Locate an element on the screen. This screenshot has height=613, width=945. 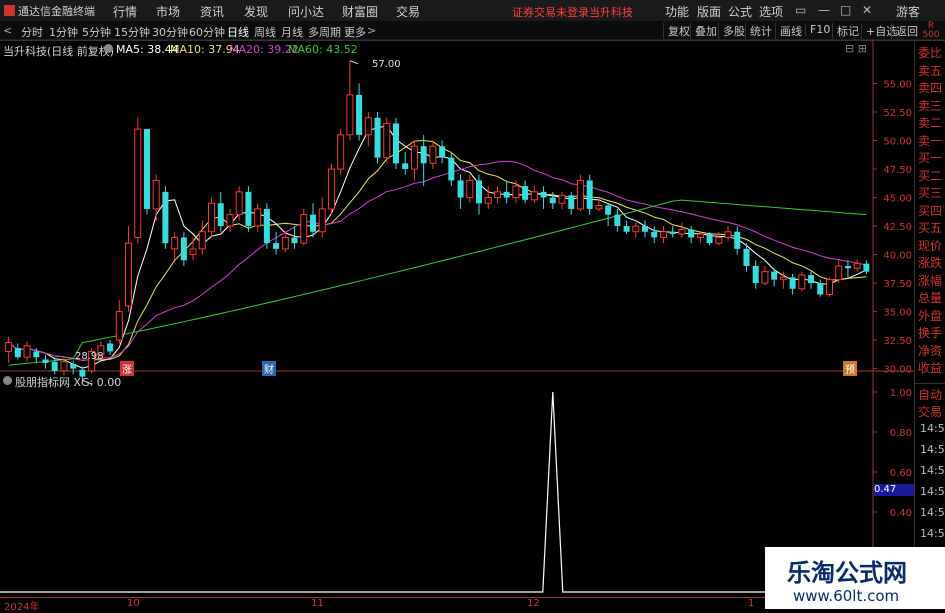
watermark-url: www.60lt.com is located at coordinates (846, 596).